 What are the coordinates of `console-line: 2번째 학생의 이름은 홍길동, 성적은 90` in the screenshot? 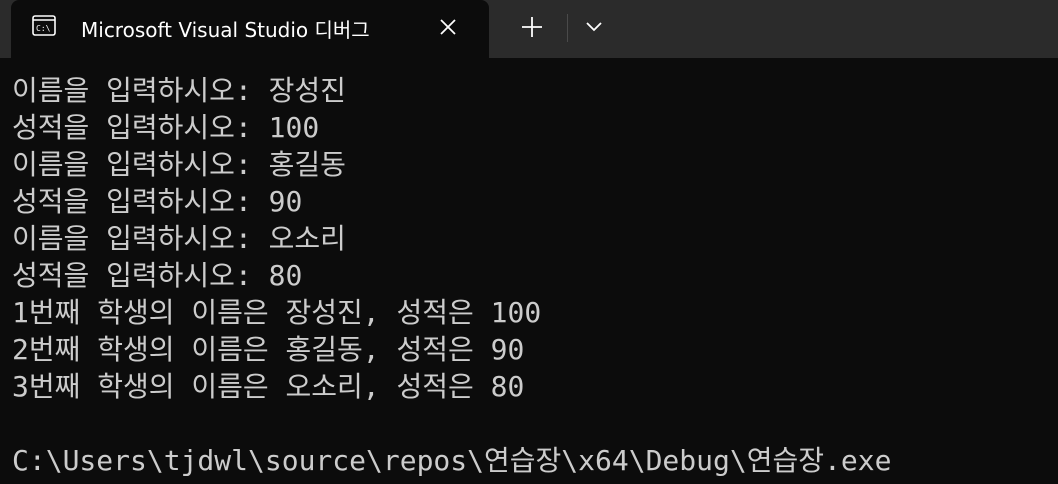 It's located at (268, 349).